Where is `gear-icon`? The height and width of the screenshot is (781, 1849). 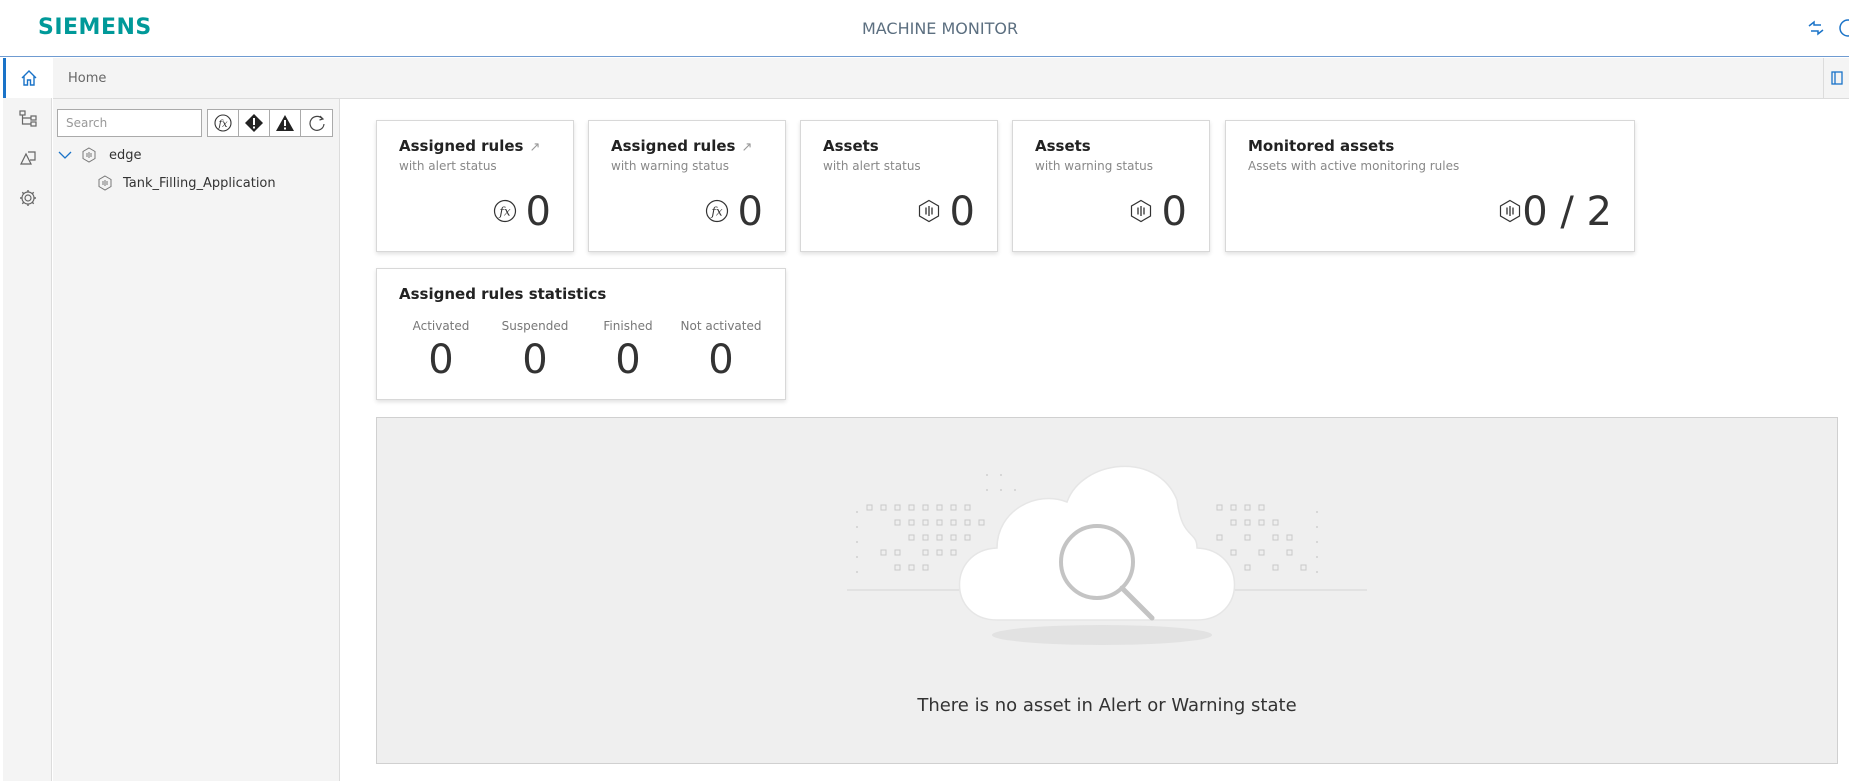 gear-icon is located at coordinates (27, 198).